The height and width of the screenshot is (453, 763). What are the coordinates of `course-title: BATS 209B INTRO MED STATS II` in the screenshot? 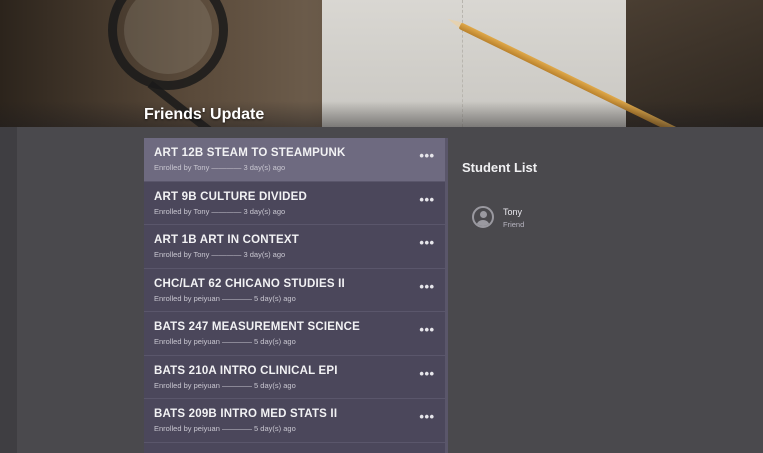 It's located at (294, 414).